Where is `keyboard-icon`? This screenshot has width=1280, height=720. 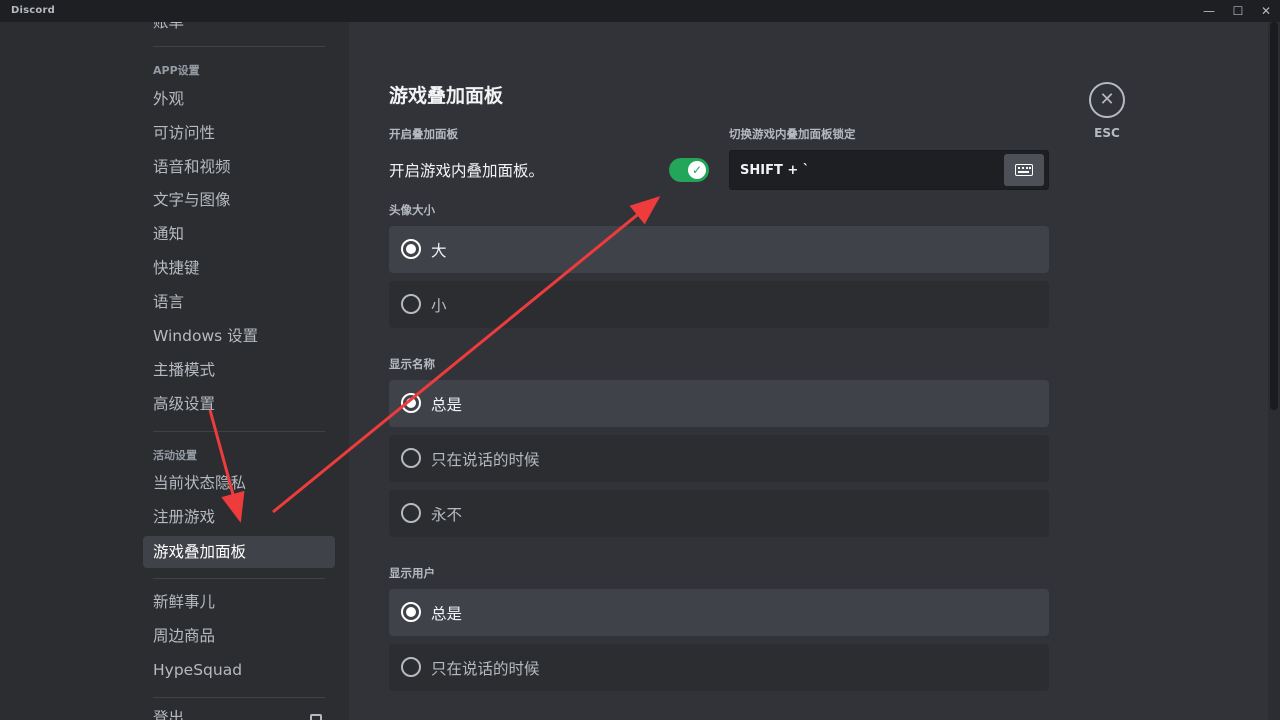
keyboard-icon is located at coordinates (1024, 170).